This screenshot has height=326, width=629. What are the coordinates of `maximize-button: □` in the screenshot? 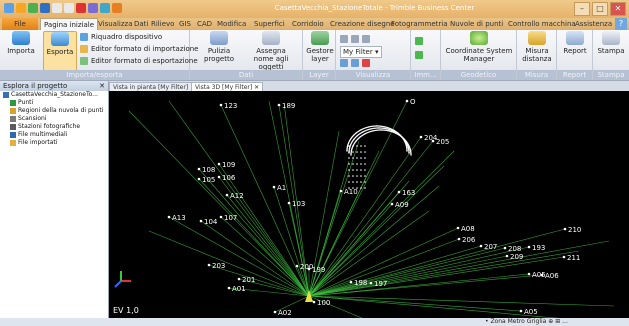 It's located at (600, 9).